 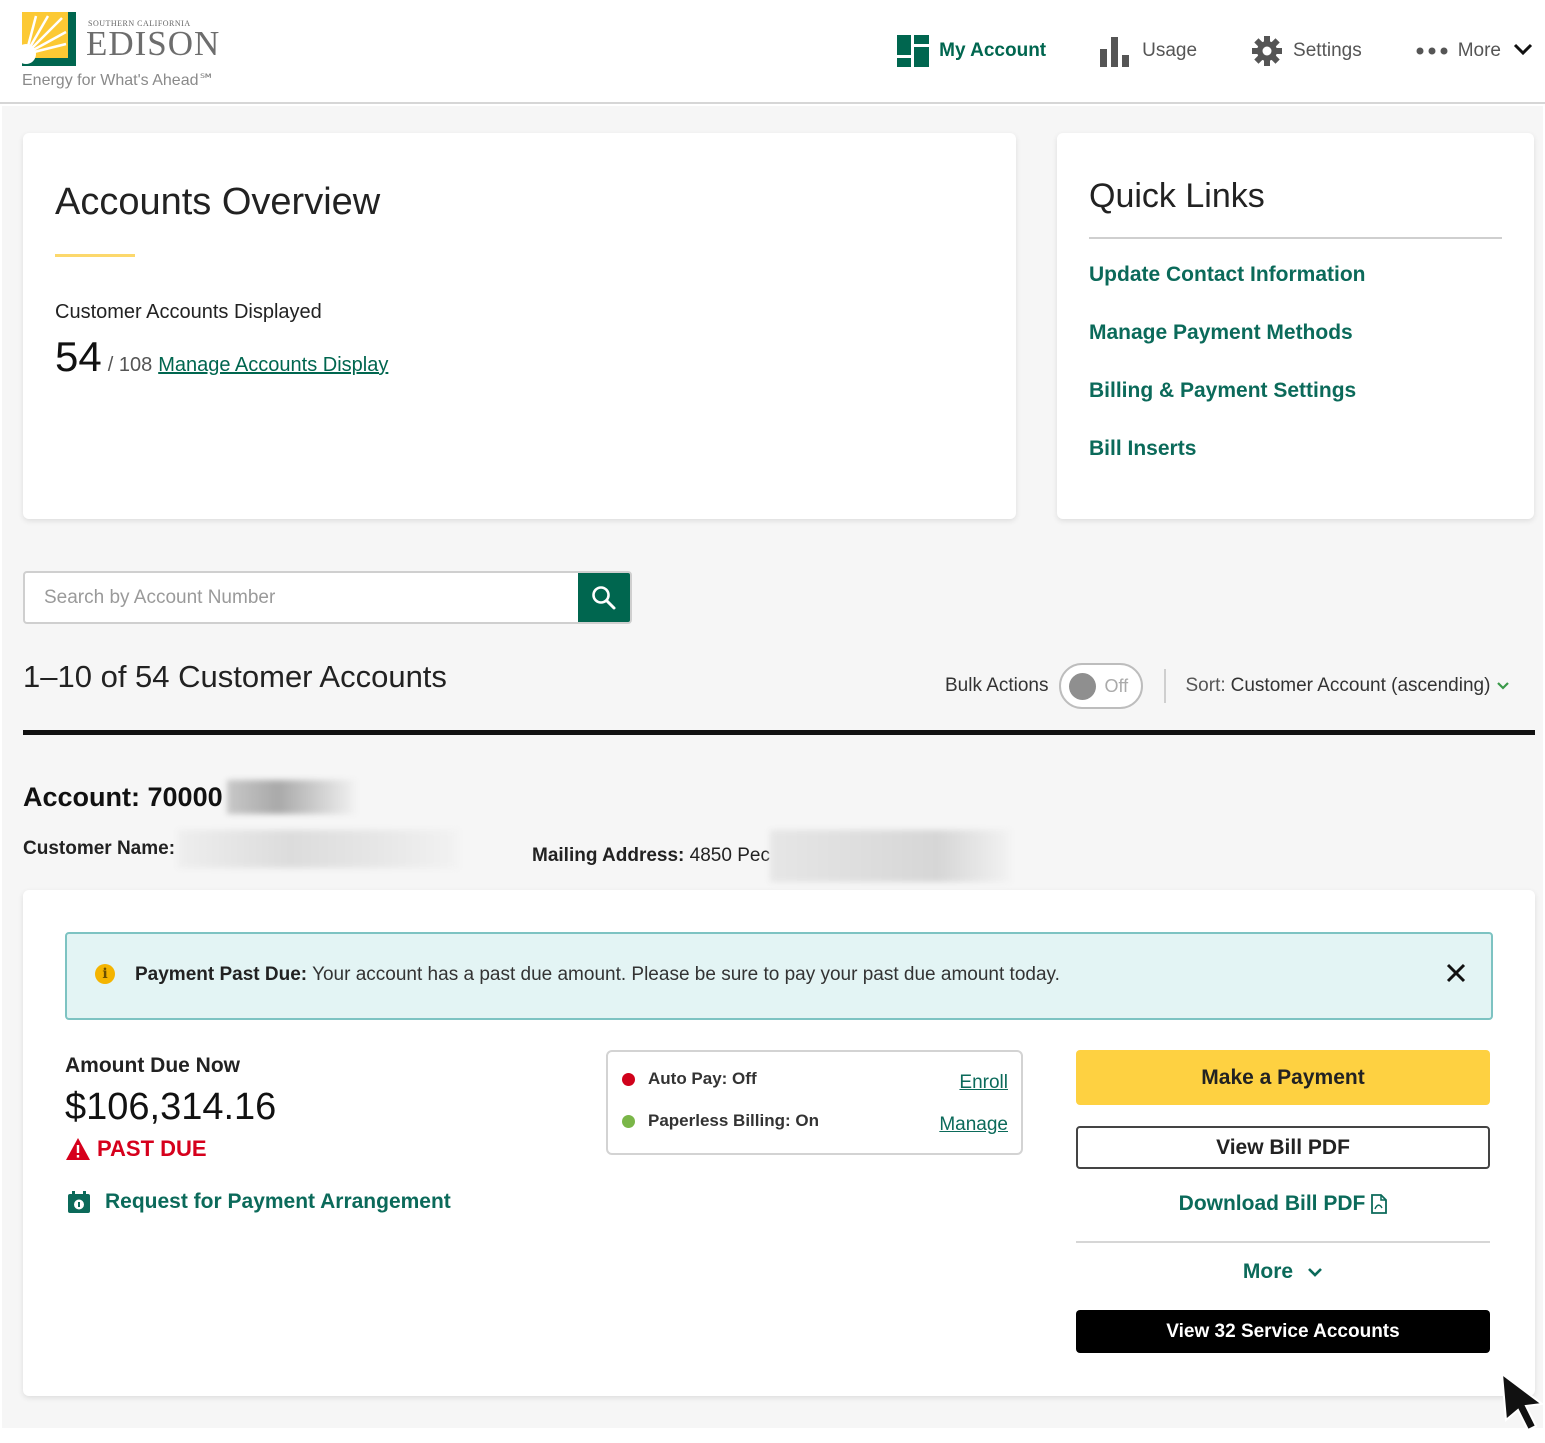 I want to click on nav-usage: Usage, so click(x=1148, y=51).